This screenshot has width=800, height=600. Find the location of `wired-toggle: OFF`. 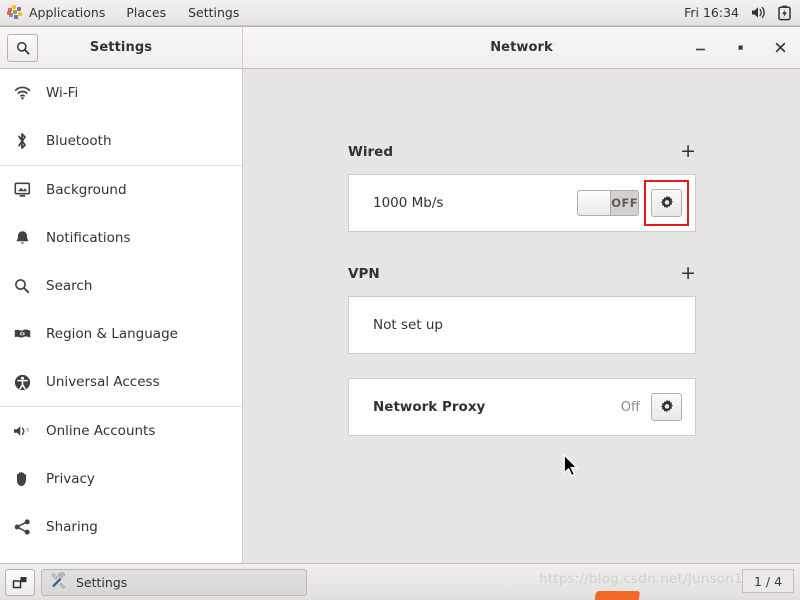

wired-toggle: OFF is located at coordinates (608, 203).